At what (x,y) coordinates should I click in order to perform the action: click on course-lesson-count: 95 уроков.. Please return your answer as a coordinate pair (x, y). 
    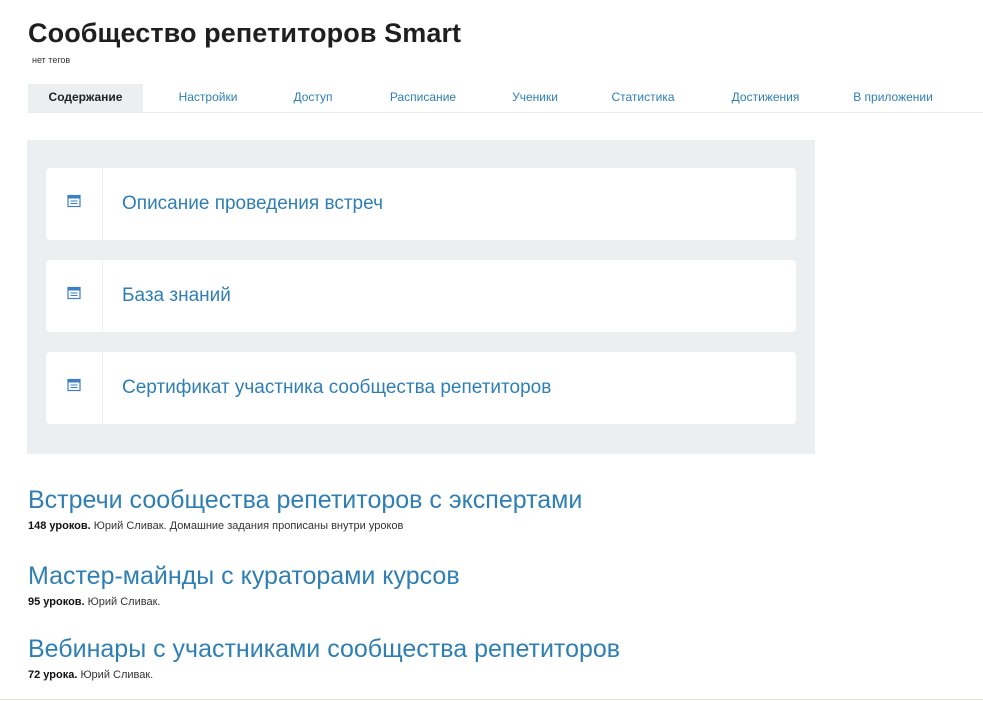
    Looking at the image, I should click on (56, 602).